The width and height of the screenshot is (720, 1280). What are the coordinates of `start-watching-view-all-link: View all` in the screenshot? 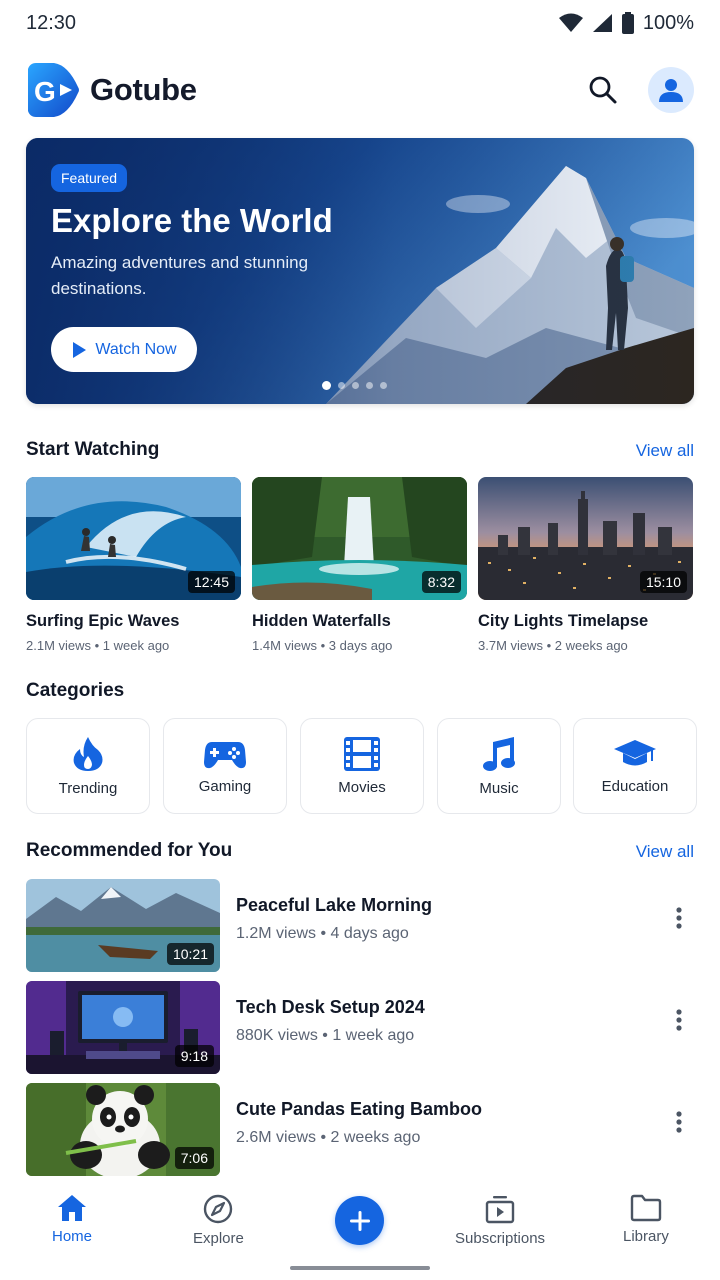 It's located at (665, 451).